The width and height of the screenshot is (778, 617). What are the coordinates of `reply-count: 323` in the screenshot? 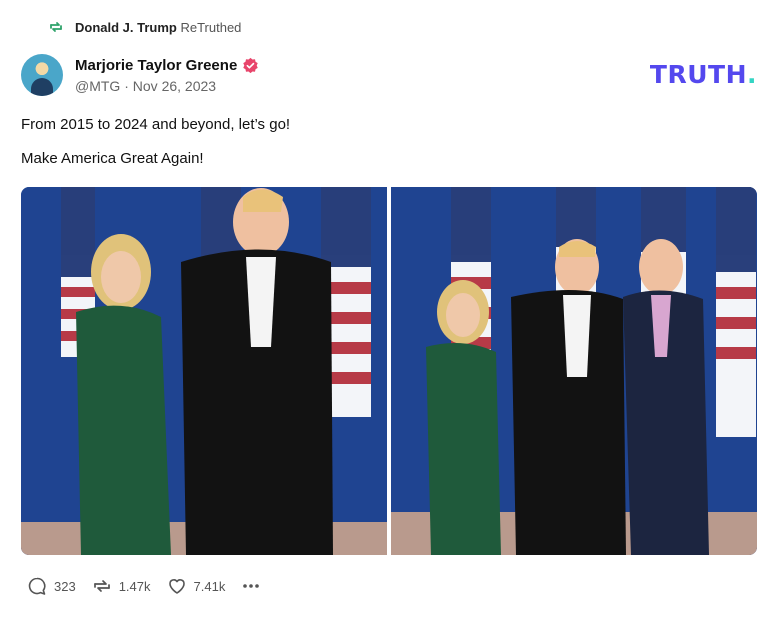 It's located at (65, 586).